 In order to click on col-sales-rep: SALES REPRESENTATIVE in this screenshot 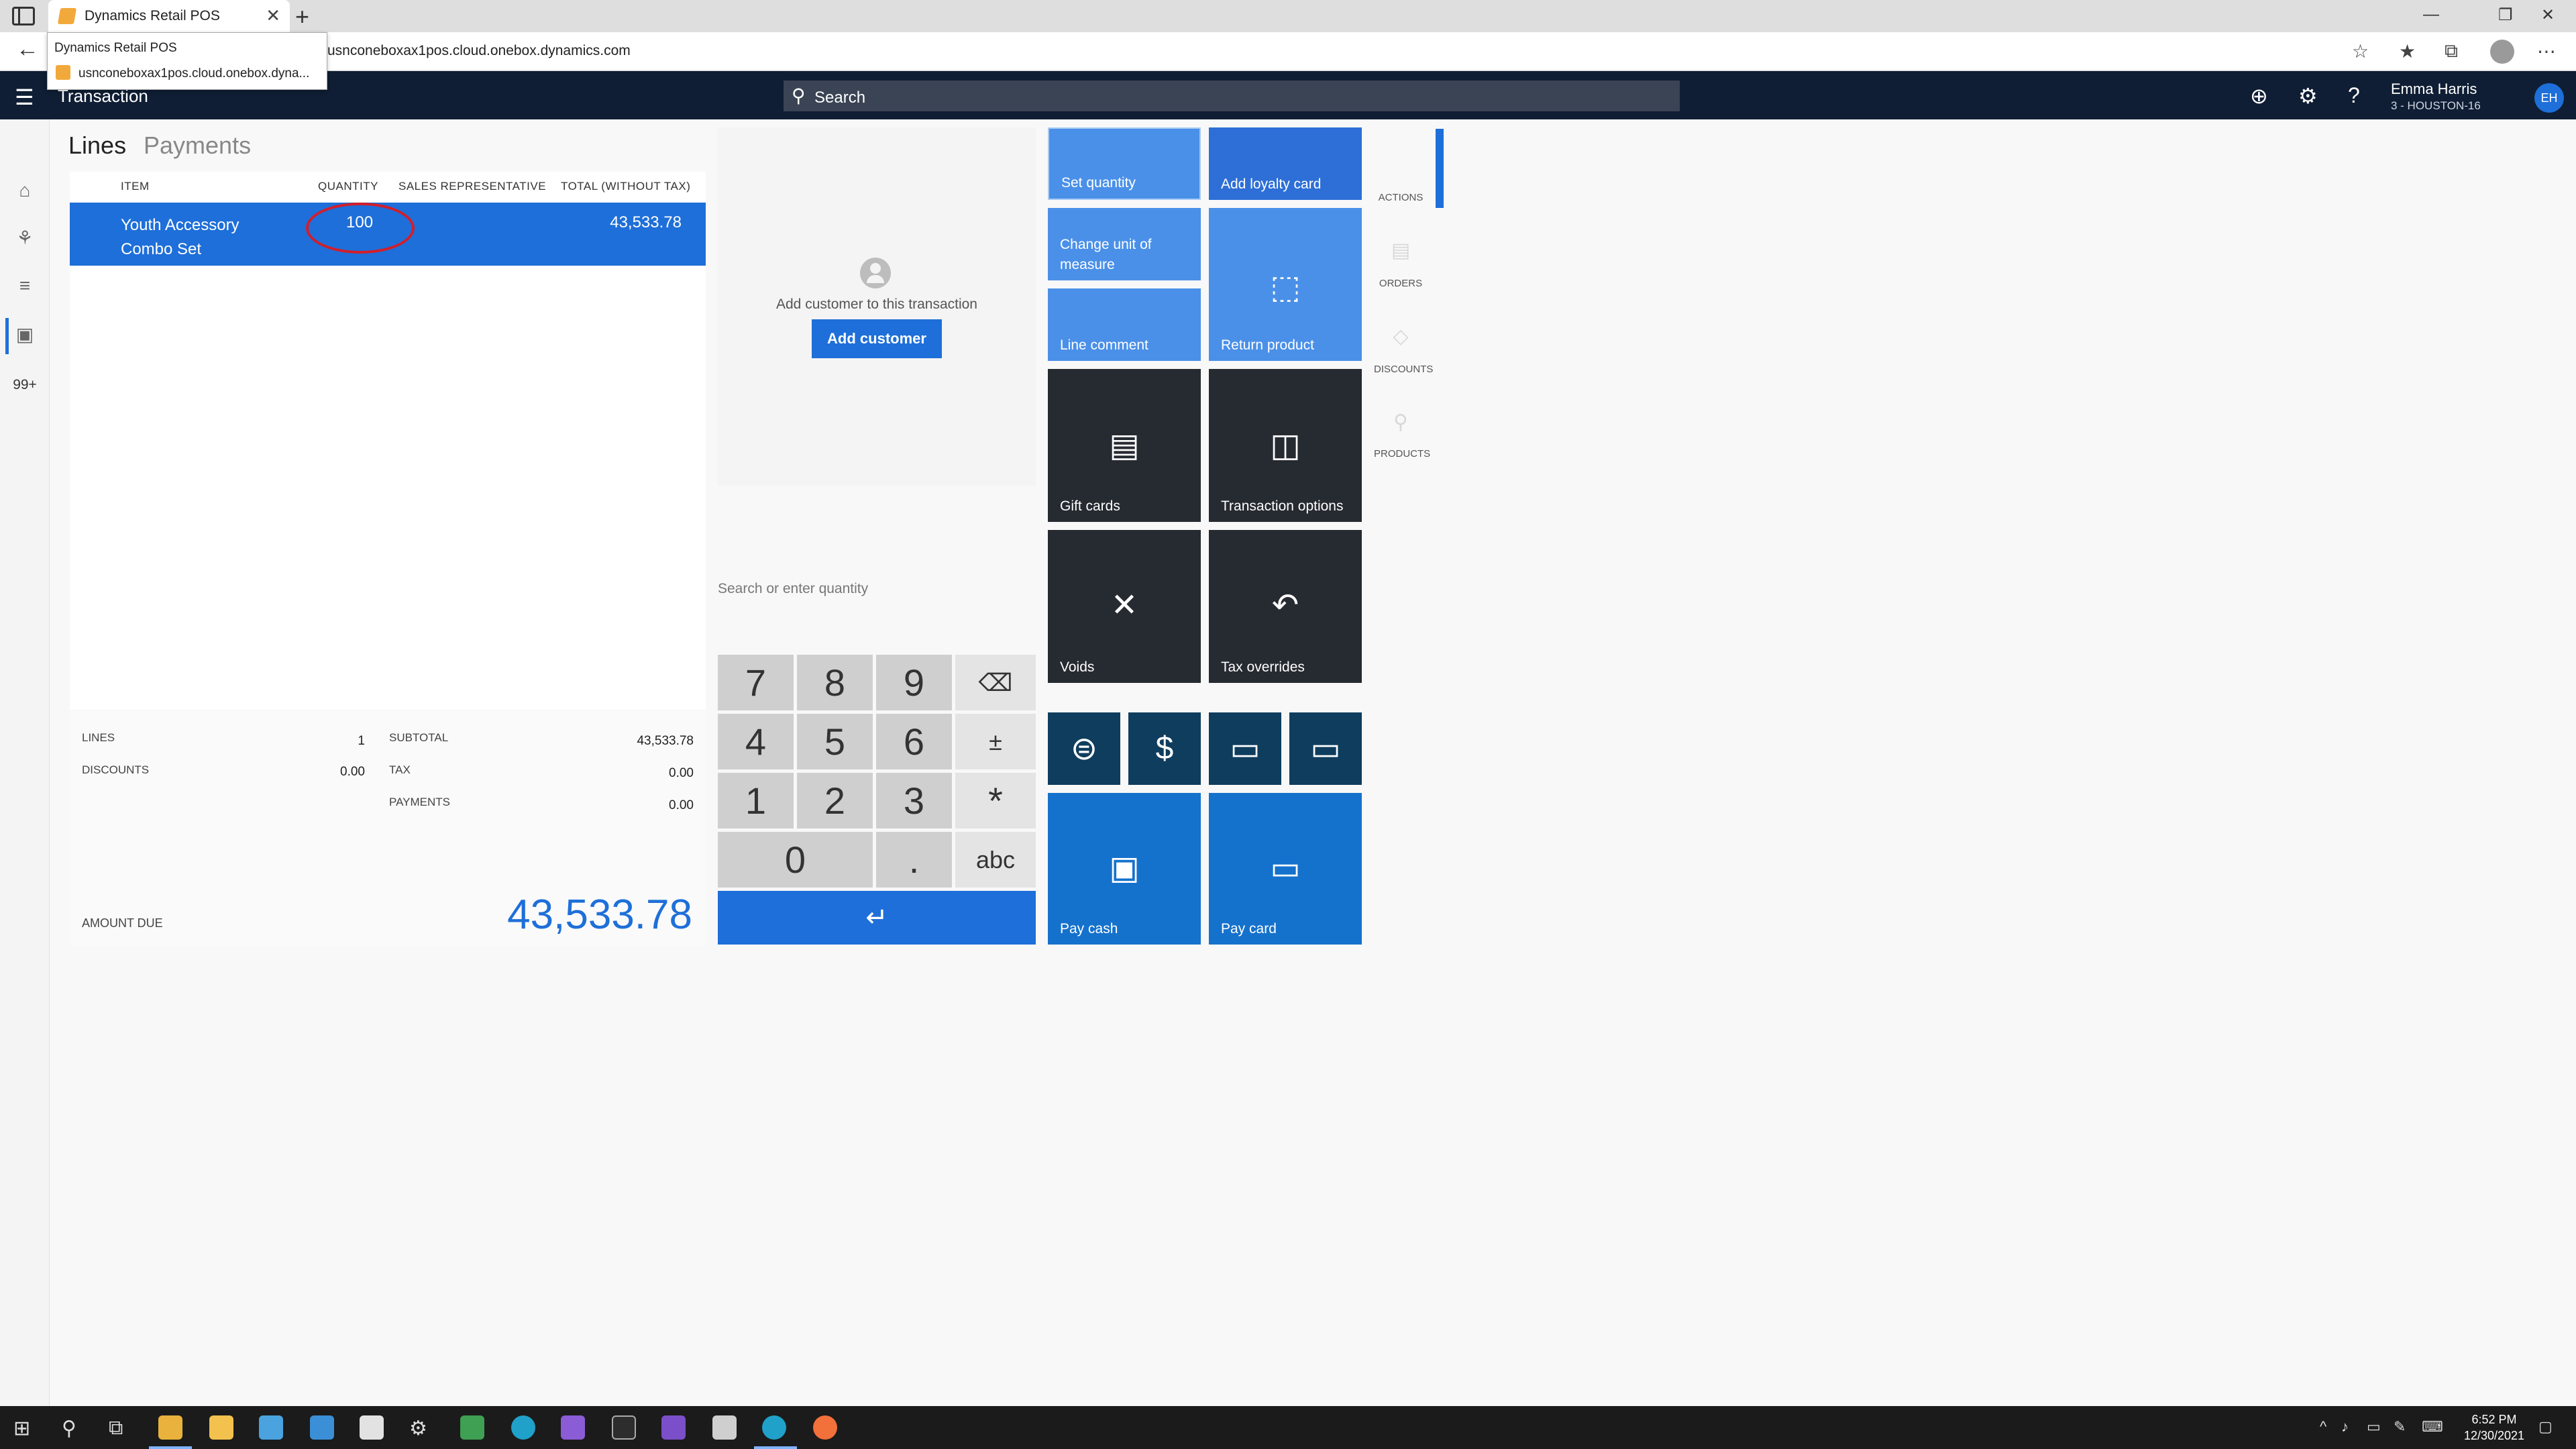, I will do `click(472, 186)`.